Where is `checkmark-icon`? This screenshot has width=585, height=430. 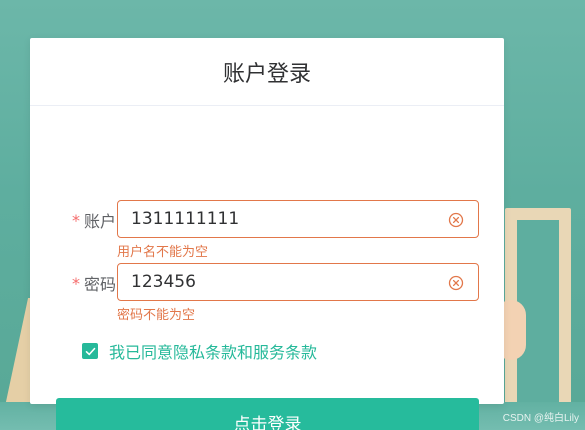 checkmark-icon is located at coordinates (90, 351).